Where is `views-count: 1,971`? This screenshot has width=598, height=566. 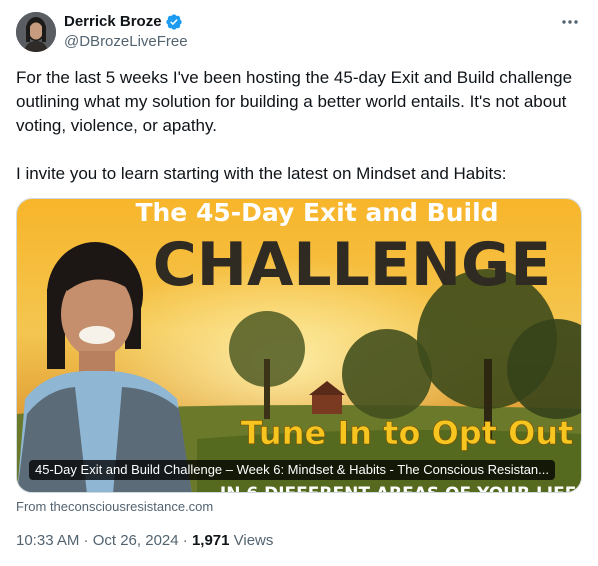 views-count: 1,971 is located at coordinates (210, 540).